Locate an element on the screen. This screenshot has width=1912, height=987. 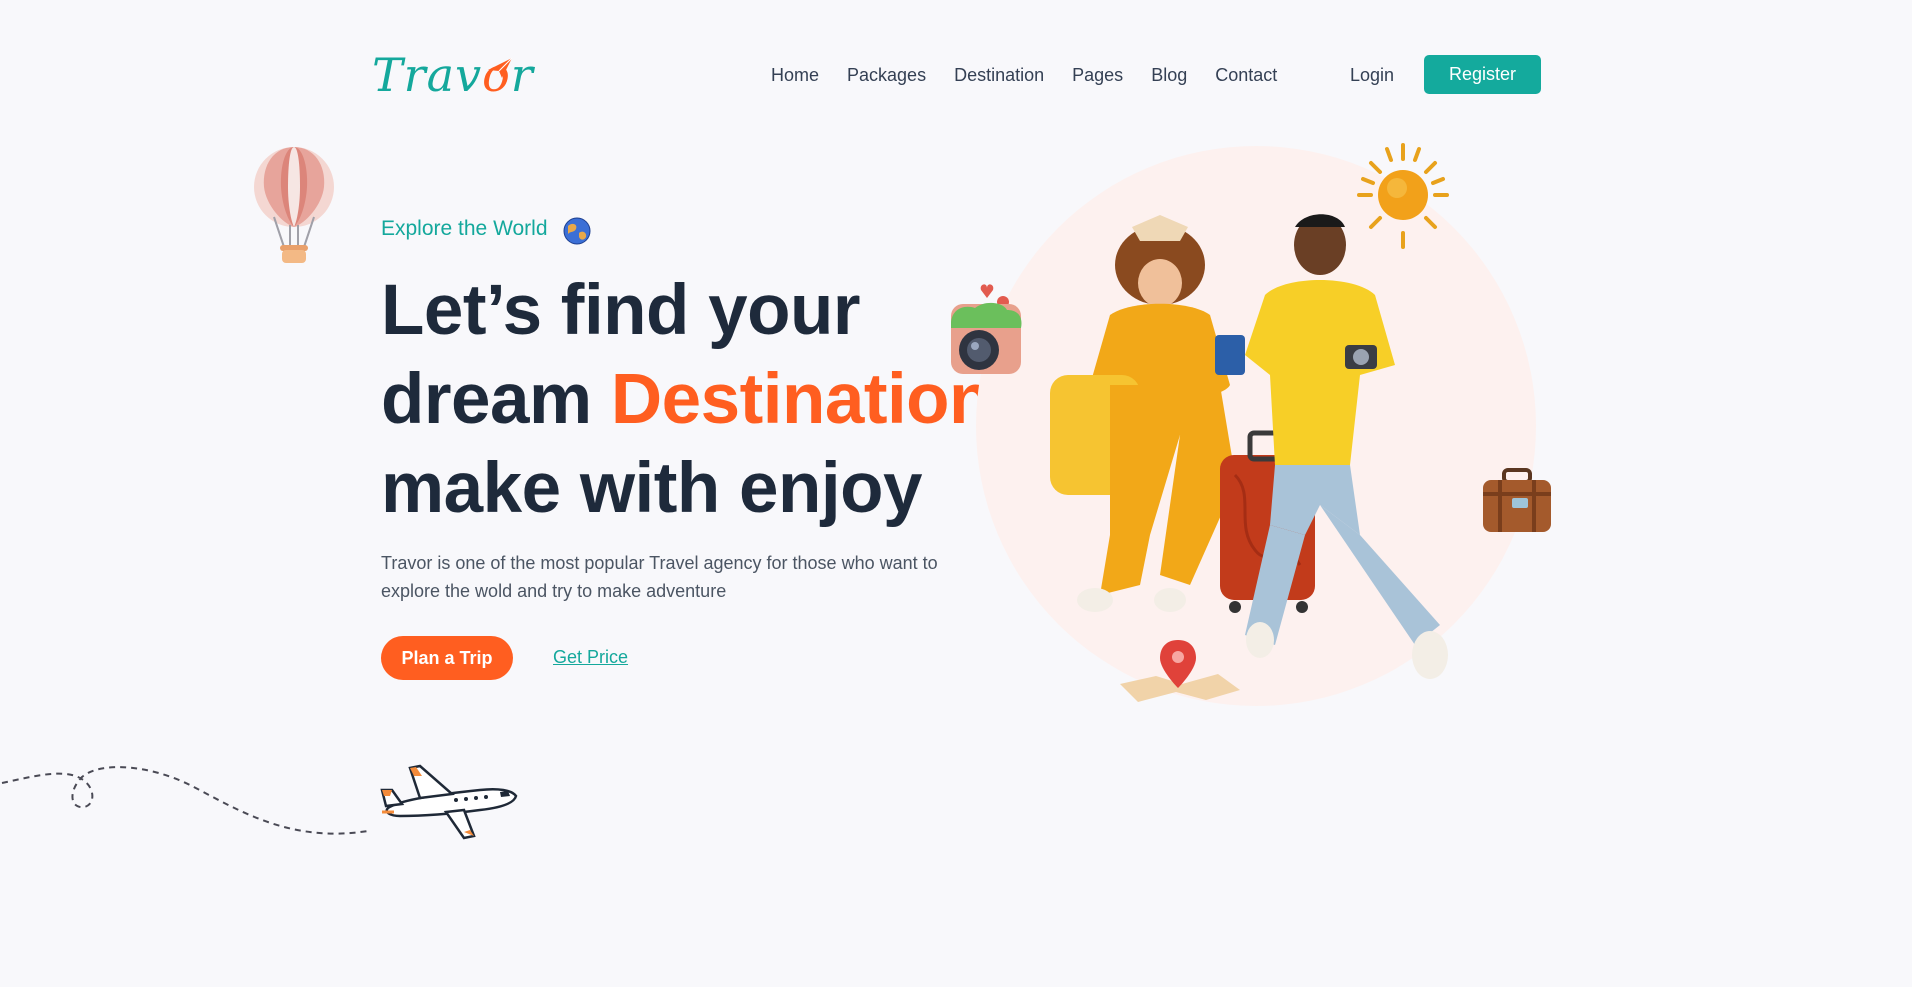
headline-line-2: dream is located at coordinates (496, 399).